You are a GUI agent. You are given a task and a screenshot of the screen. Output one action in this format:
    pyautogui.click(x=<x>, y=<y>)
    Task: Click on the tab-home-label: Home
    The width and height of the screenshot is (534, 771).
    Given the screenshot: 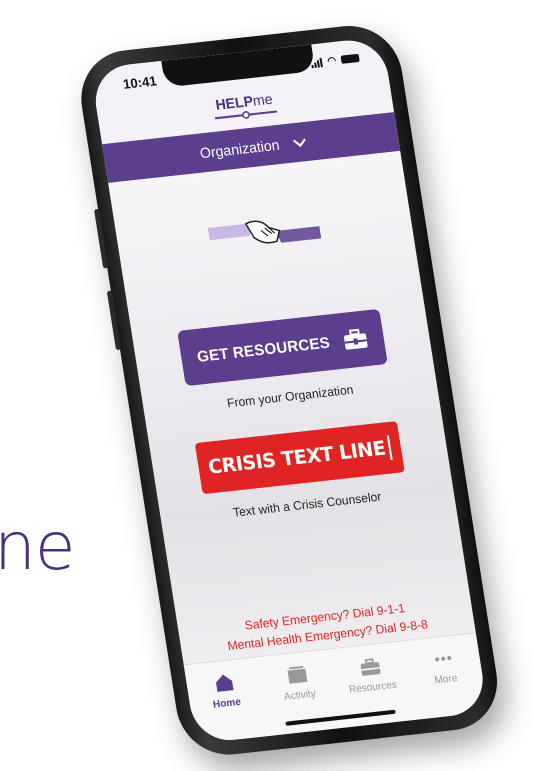 What is the action you would take?
    pyautogui.click(x=227, y=703)
    